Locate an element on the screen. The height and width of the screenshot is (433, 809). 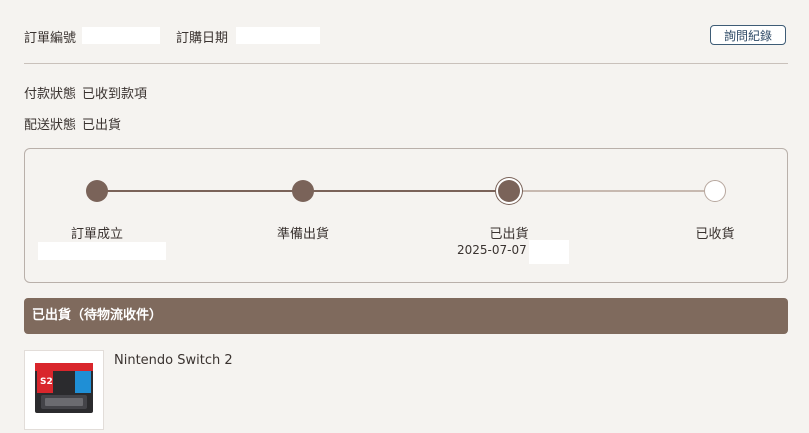
shipping-status-label: 配送狀態 is located at coordinates (50, 125).